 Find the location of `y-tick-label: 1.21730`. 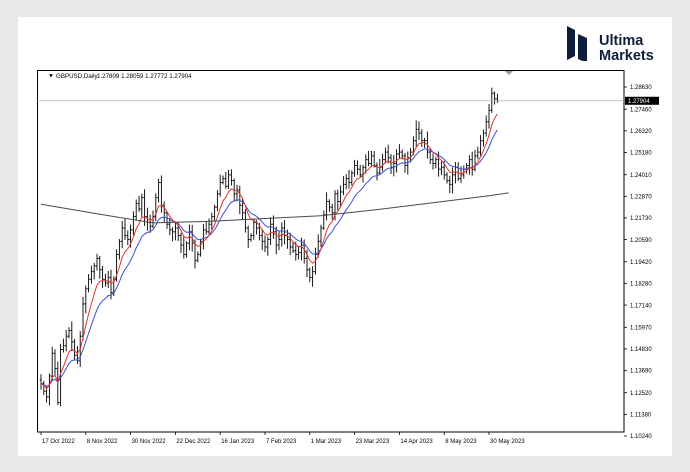

y-tick-label: 1.21730 is located at coordinates (641, 219).